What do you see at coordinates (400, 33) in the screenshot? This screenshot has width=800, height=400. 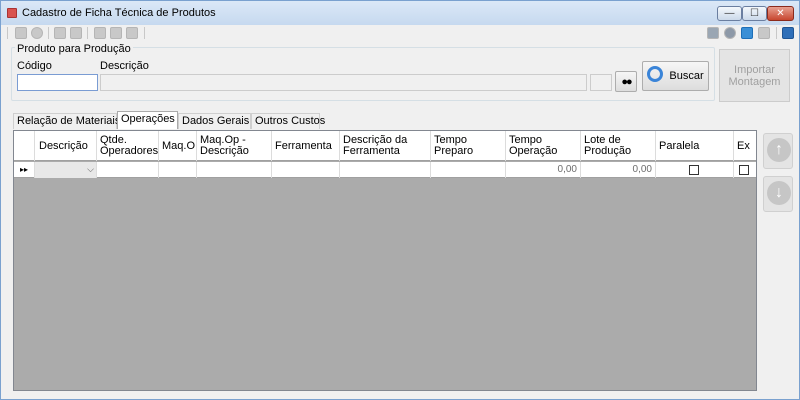 I see `toolbar` at bounding box center [400, 33].